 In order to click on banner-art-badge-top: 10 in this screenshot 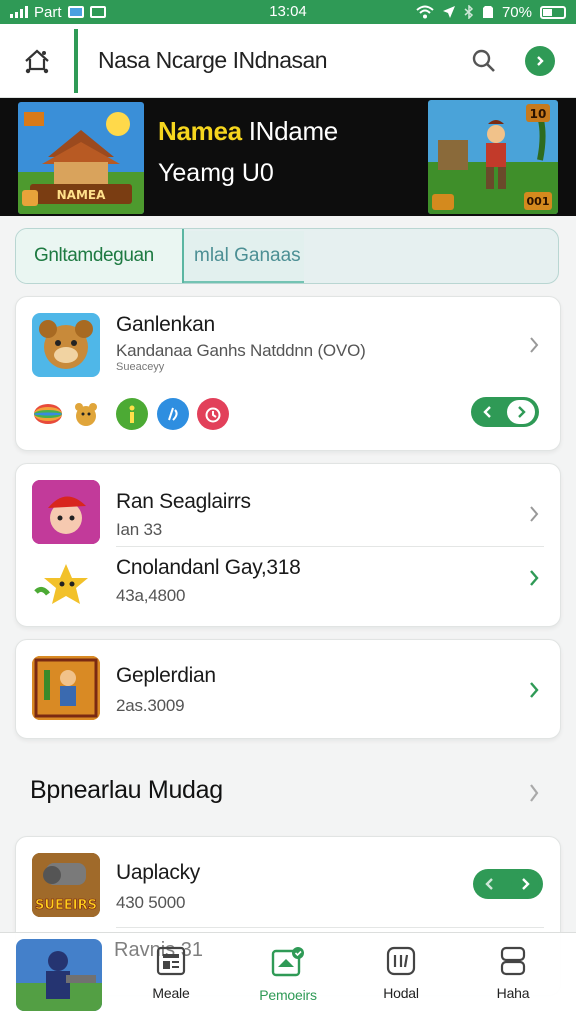, I will do `click(538, 114)`.